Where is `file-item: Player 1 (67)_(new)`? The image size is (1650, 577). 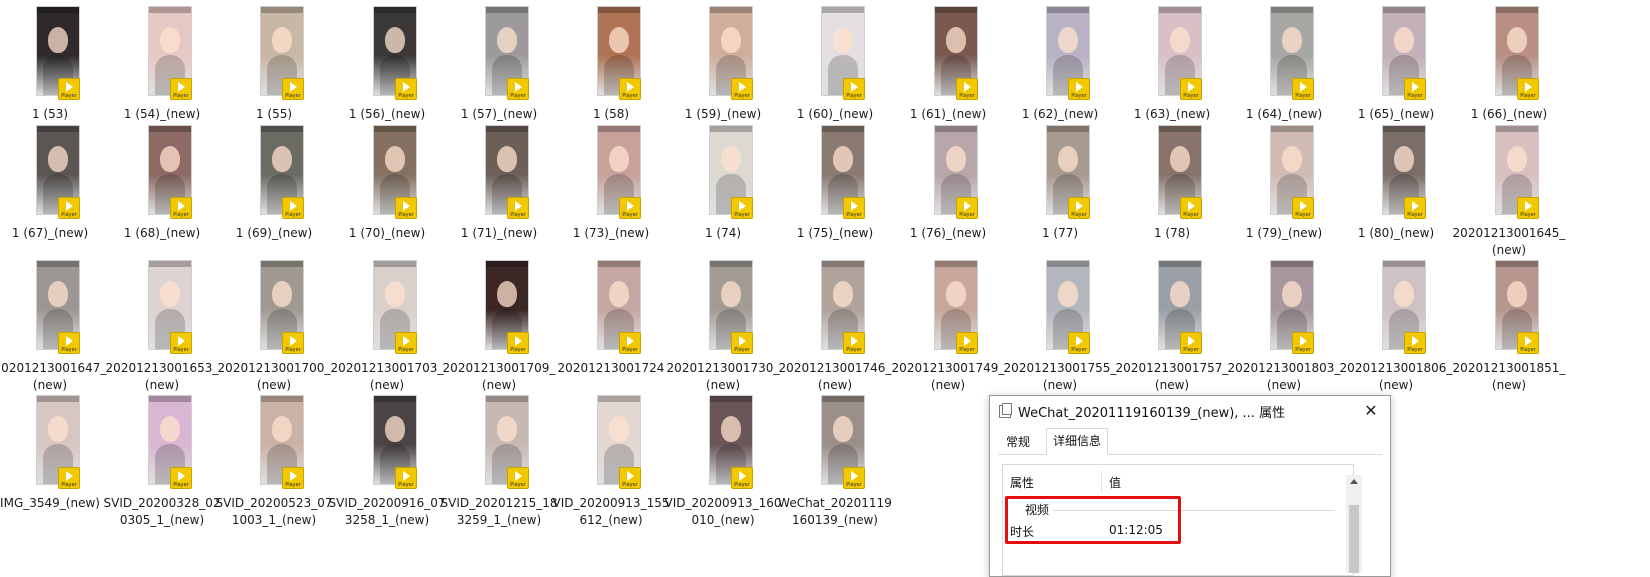 file-item: Player 1 (67)_(new) is located at coordinates (54, 183).